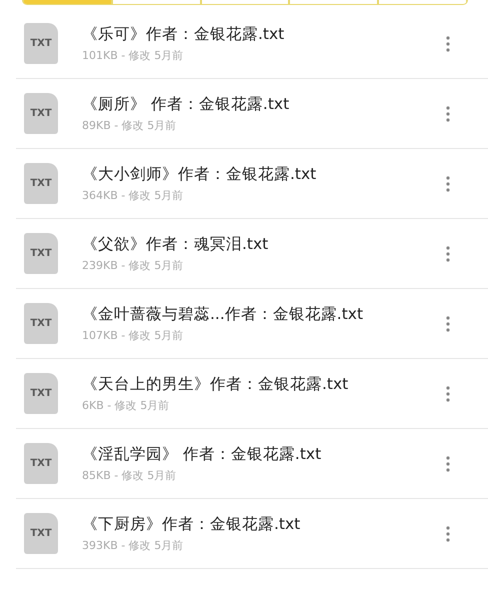 The width and height of the screenshot is (488, 600). What do you see at coordinates (133, 195) in the screenshot?
I see `file-details: 364KB - 修改 5月前` at bounding box center [133, 195].